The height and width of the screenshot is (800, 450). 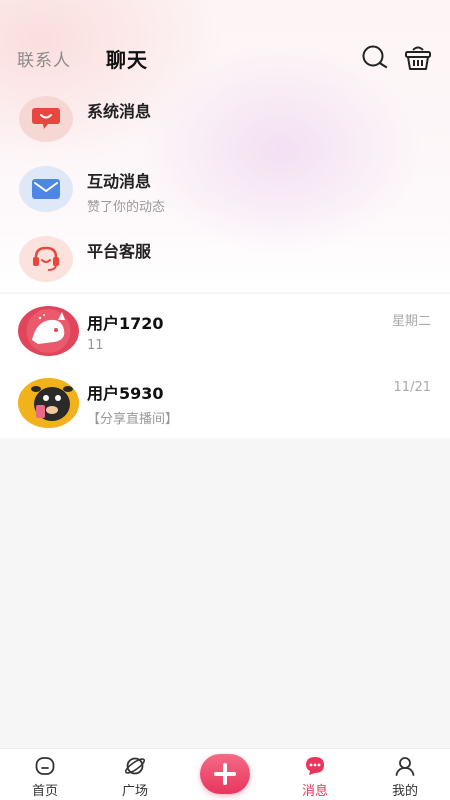 I want to click on interaction-messages-subtitle: 赞了你的动态, so click(x=126, y=207).